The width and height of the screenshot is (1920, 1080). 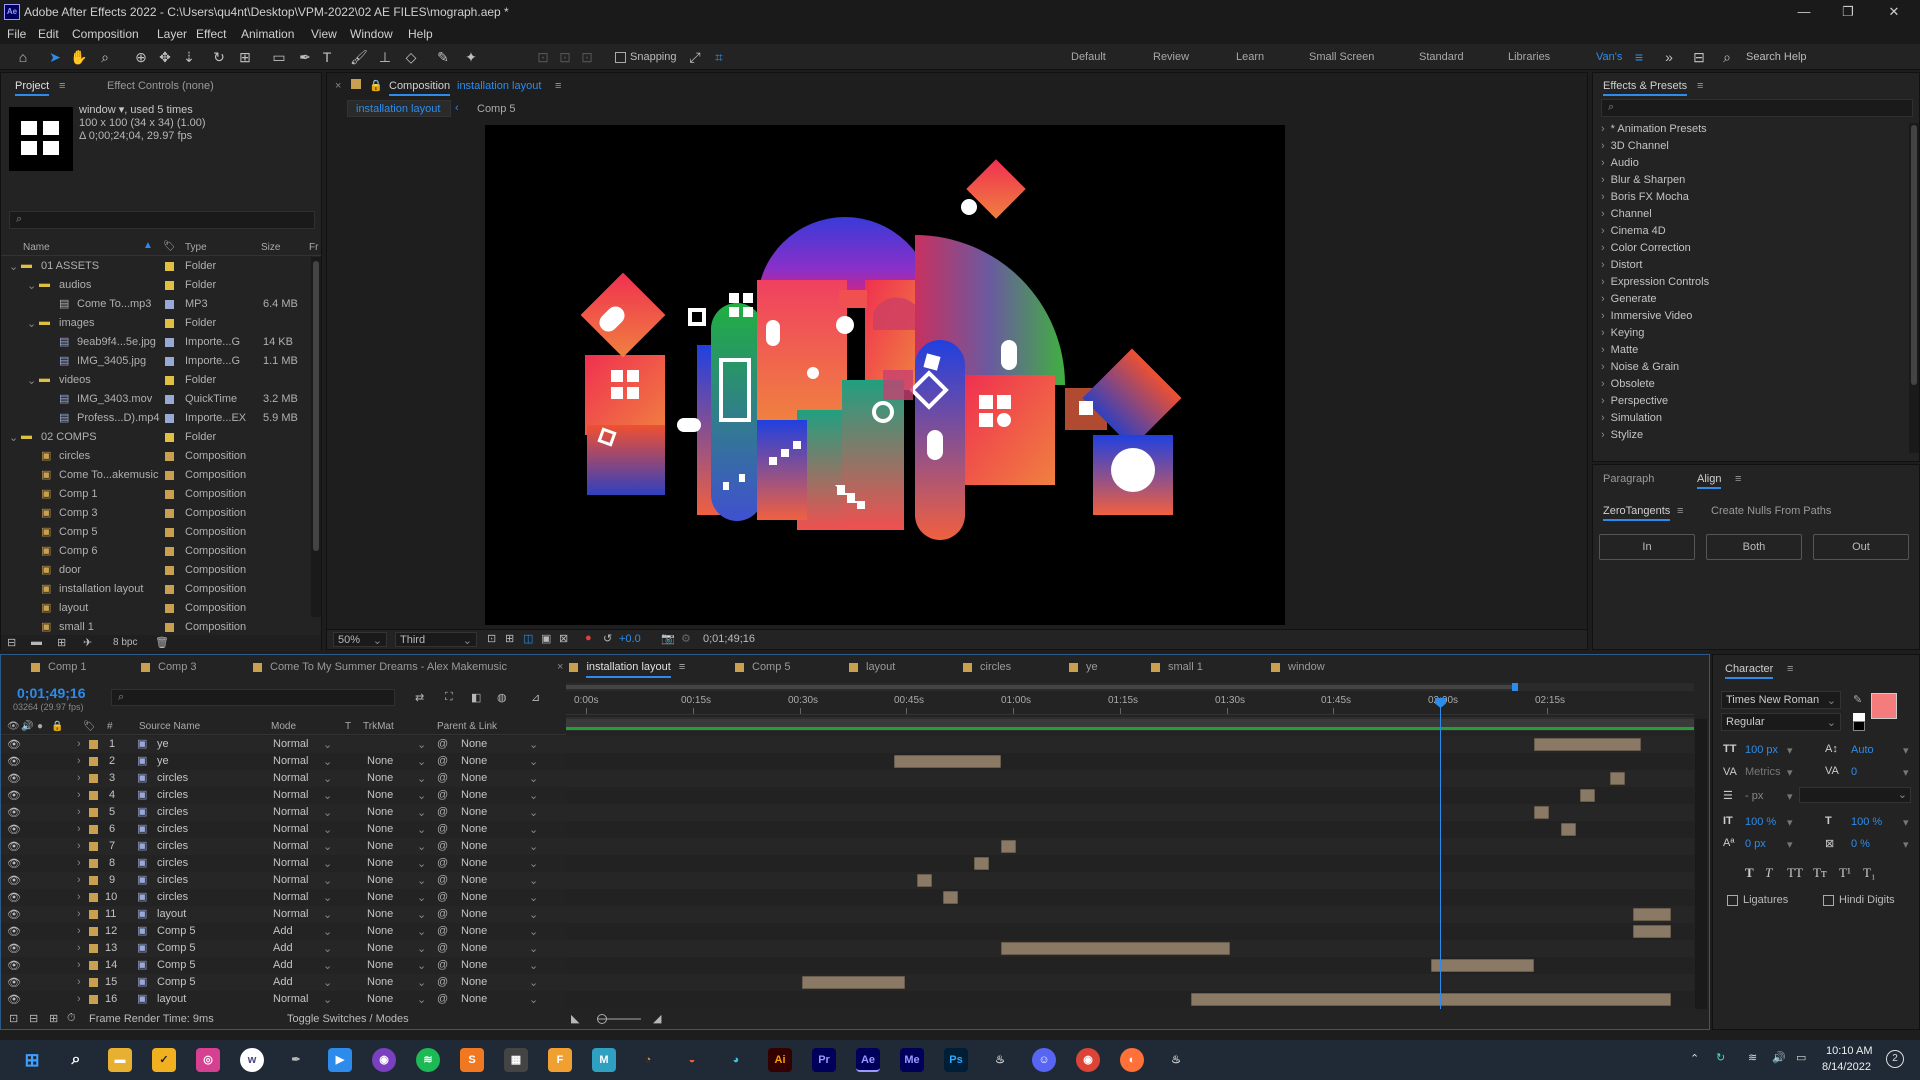 I want to click on menu-composition: Composition, so click(x=105, y=34).